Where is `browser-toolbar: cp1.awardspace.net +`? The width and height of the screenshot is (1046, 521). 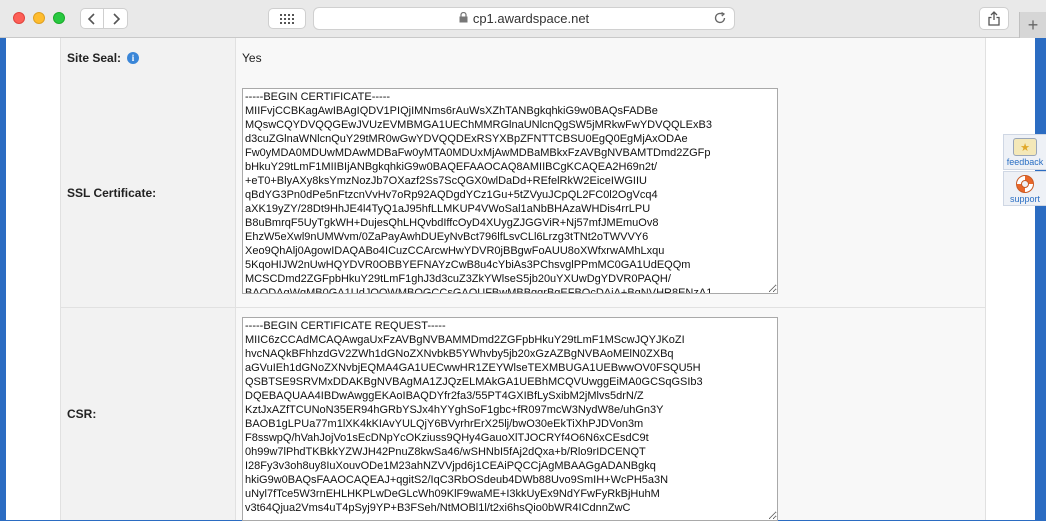 browser-toolbar: cp1.awardspace.net + is located at coordinates (523, 19).